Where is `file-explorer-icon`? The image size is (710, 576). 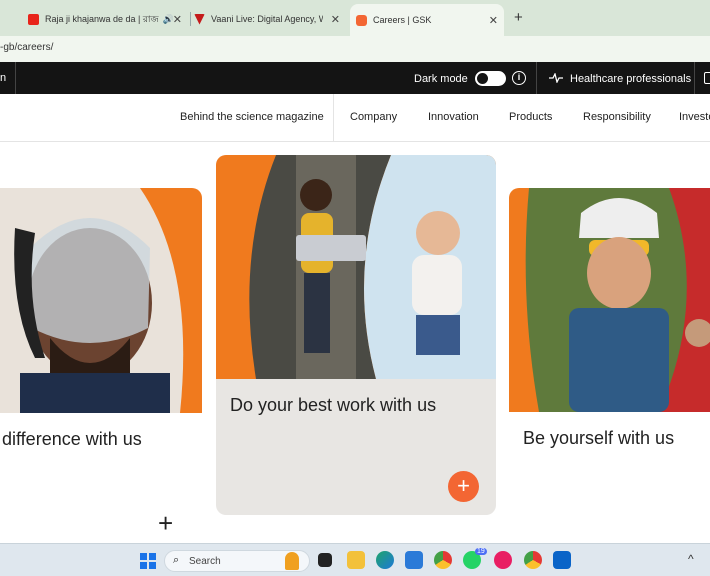
file-explorer-icon is located at coordinates (356, 560).